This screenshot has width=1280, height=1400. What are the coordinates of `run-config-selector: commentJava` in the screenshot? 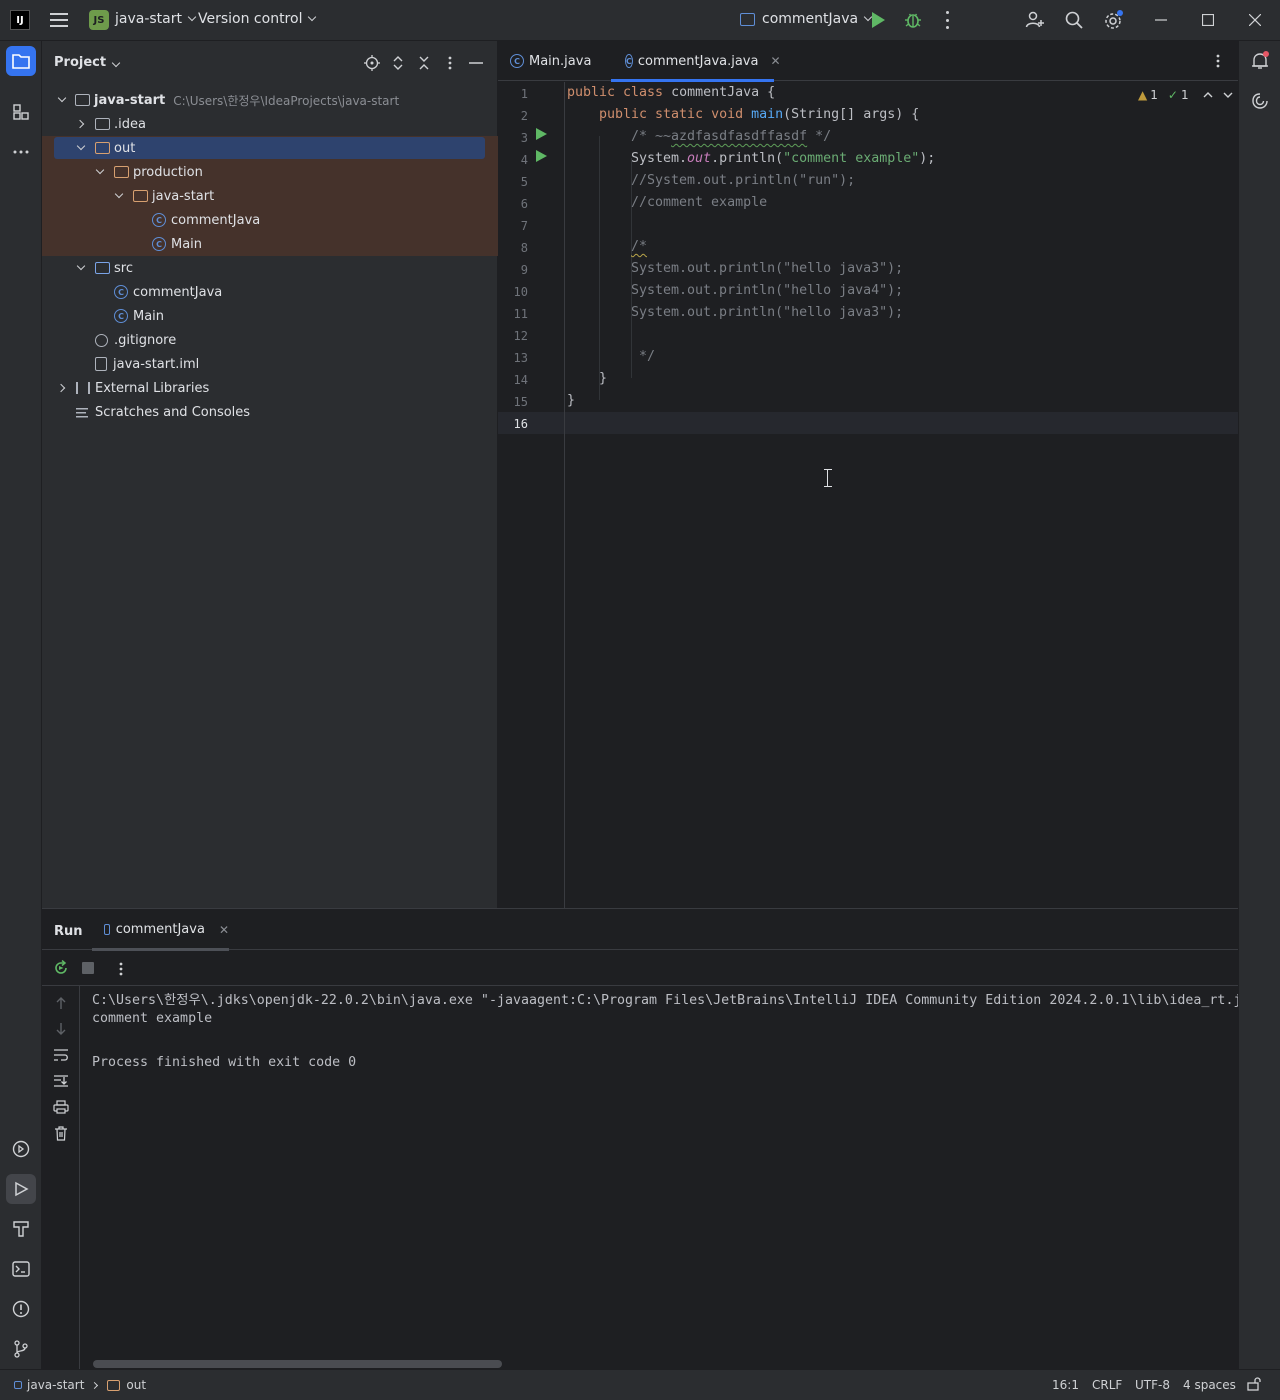 It's located at (817, 19).